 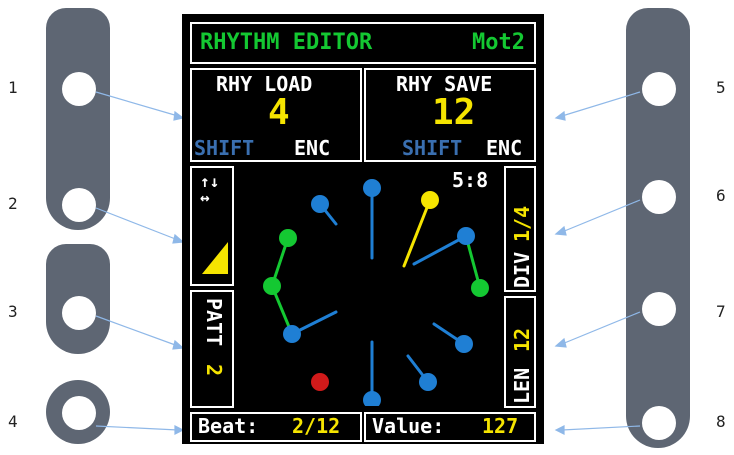 I want to click on beat-label: Beat:, so click(x=228, y=426).